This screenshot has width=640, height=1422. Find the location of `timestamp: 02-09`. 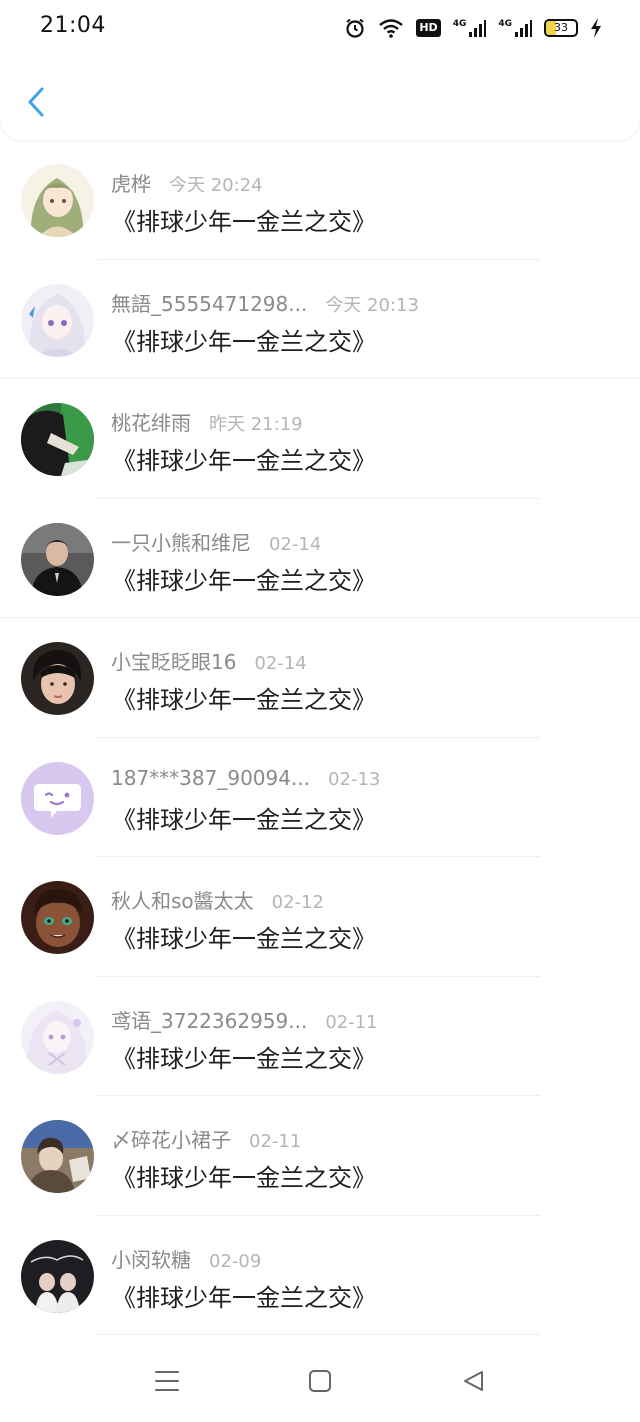

timestamp: 02-09 is located at coordinates (235, 1261).